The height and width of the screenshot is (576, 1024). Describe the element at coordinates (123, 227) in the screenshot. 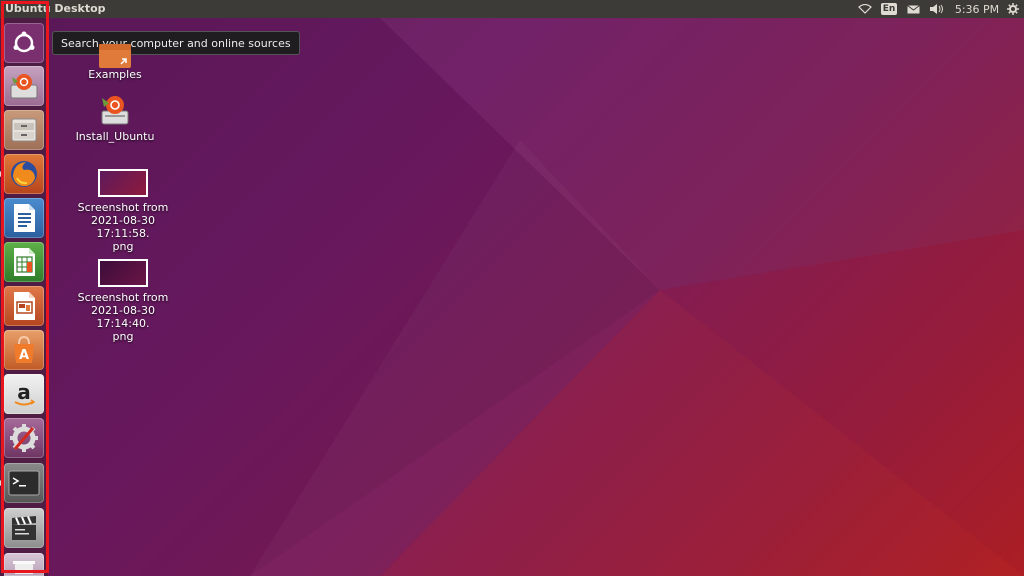

I see `desktop-icon-label-line: 2021-08-30 17:11:58.` at that location.